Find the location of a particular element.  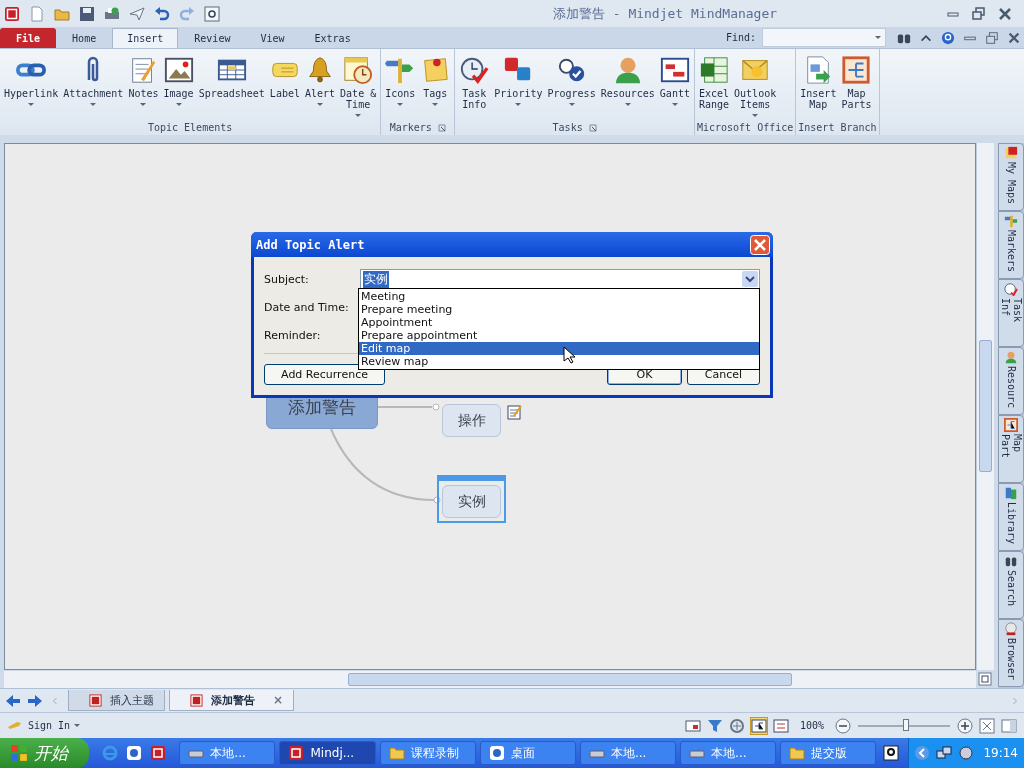

ribbon-tab: Home is located at coordinates (84, 38).